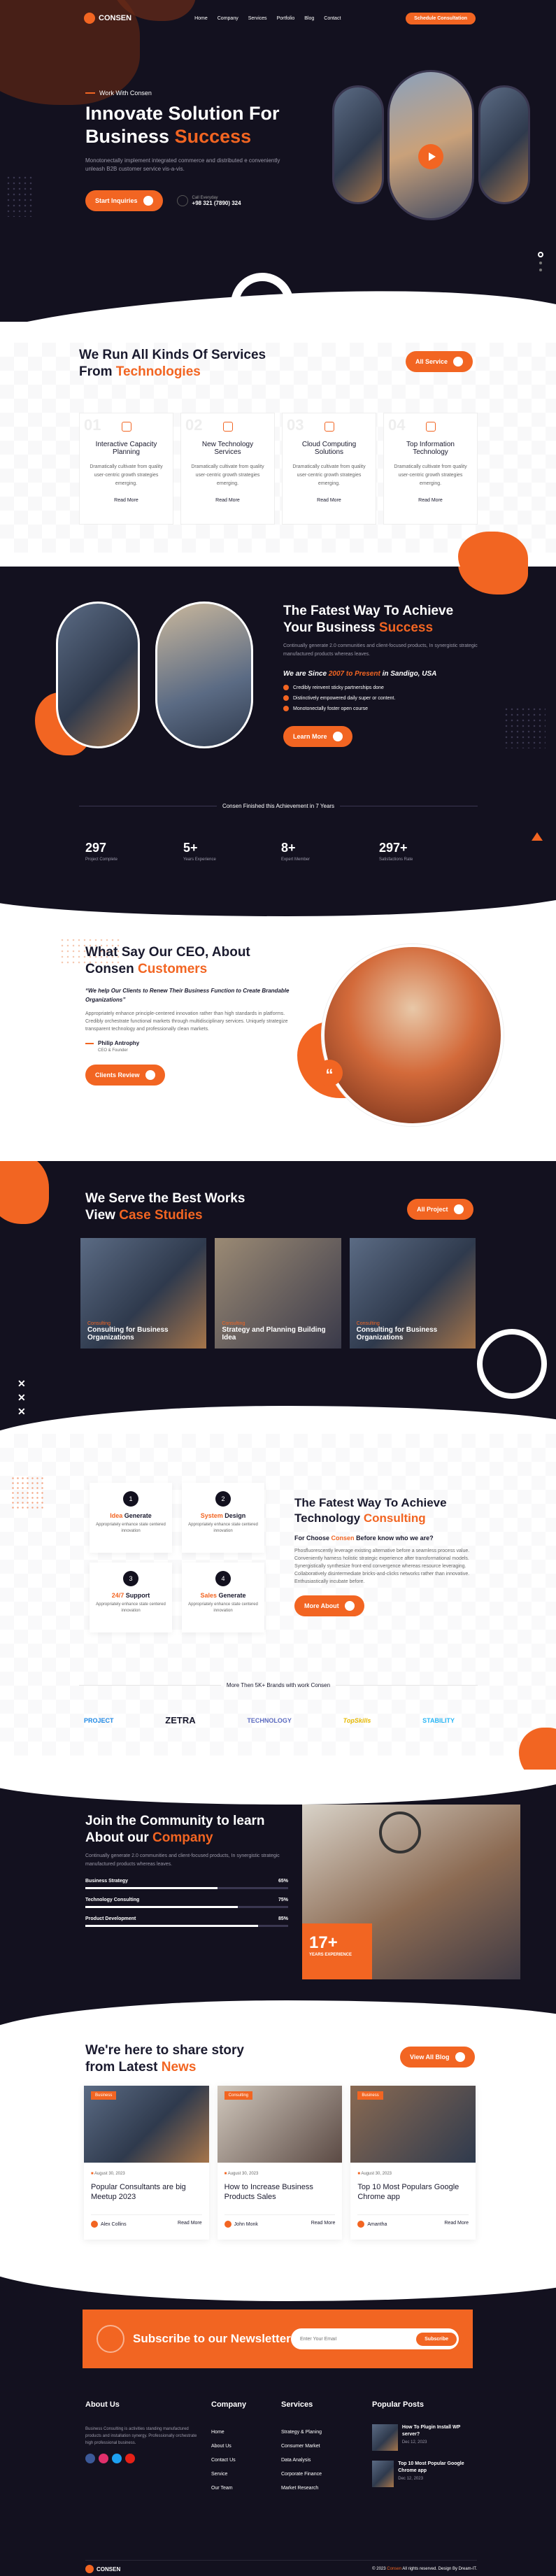 This screenshot has height=2576, width=556. Describe the element at coordinates (239, 2489) in the screenshot. I see `footer-link: Our Team` at that location.